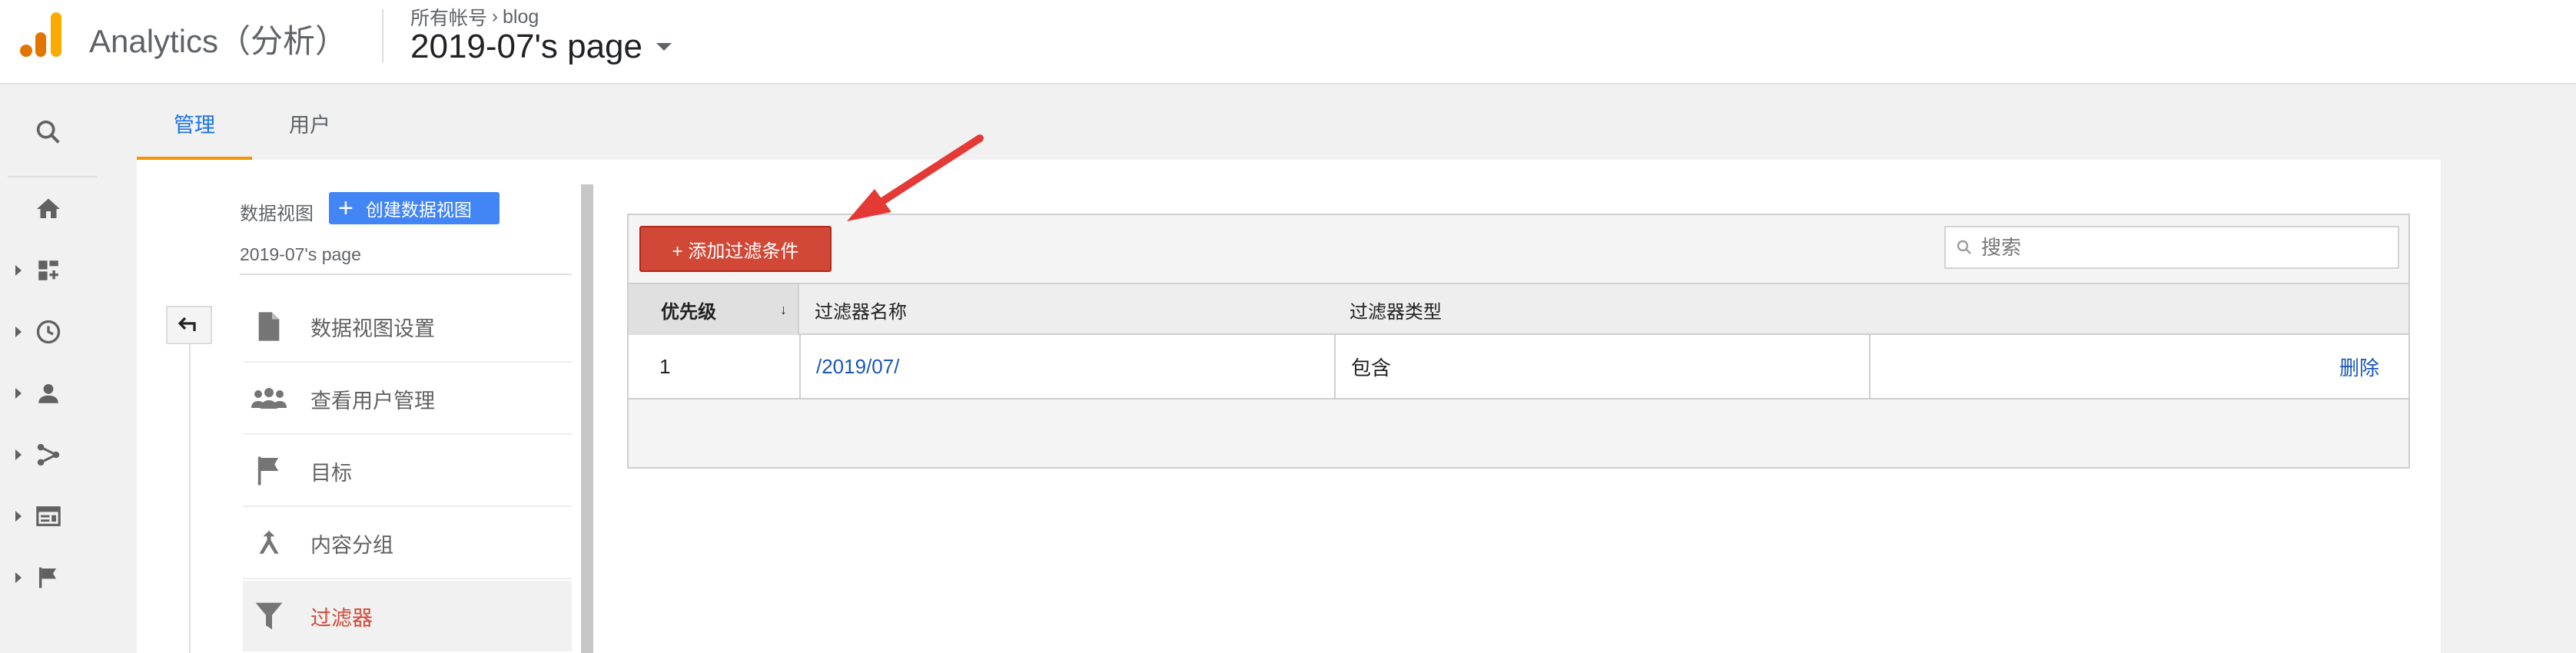 Image resolution: width=2576 pixels, height=653 pixels. Describe the element at coordinates (665, 366) in the screenshot. I see `cell-priority: 1` at that location.